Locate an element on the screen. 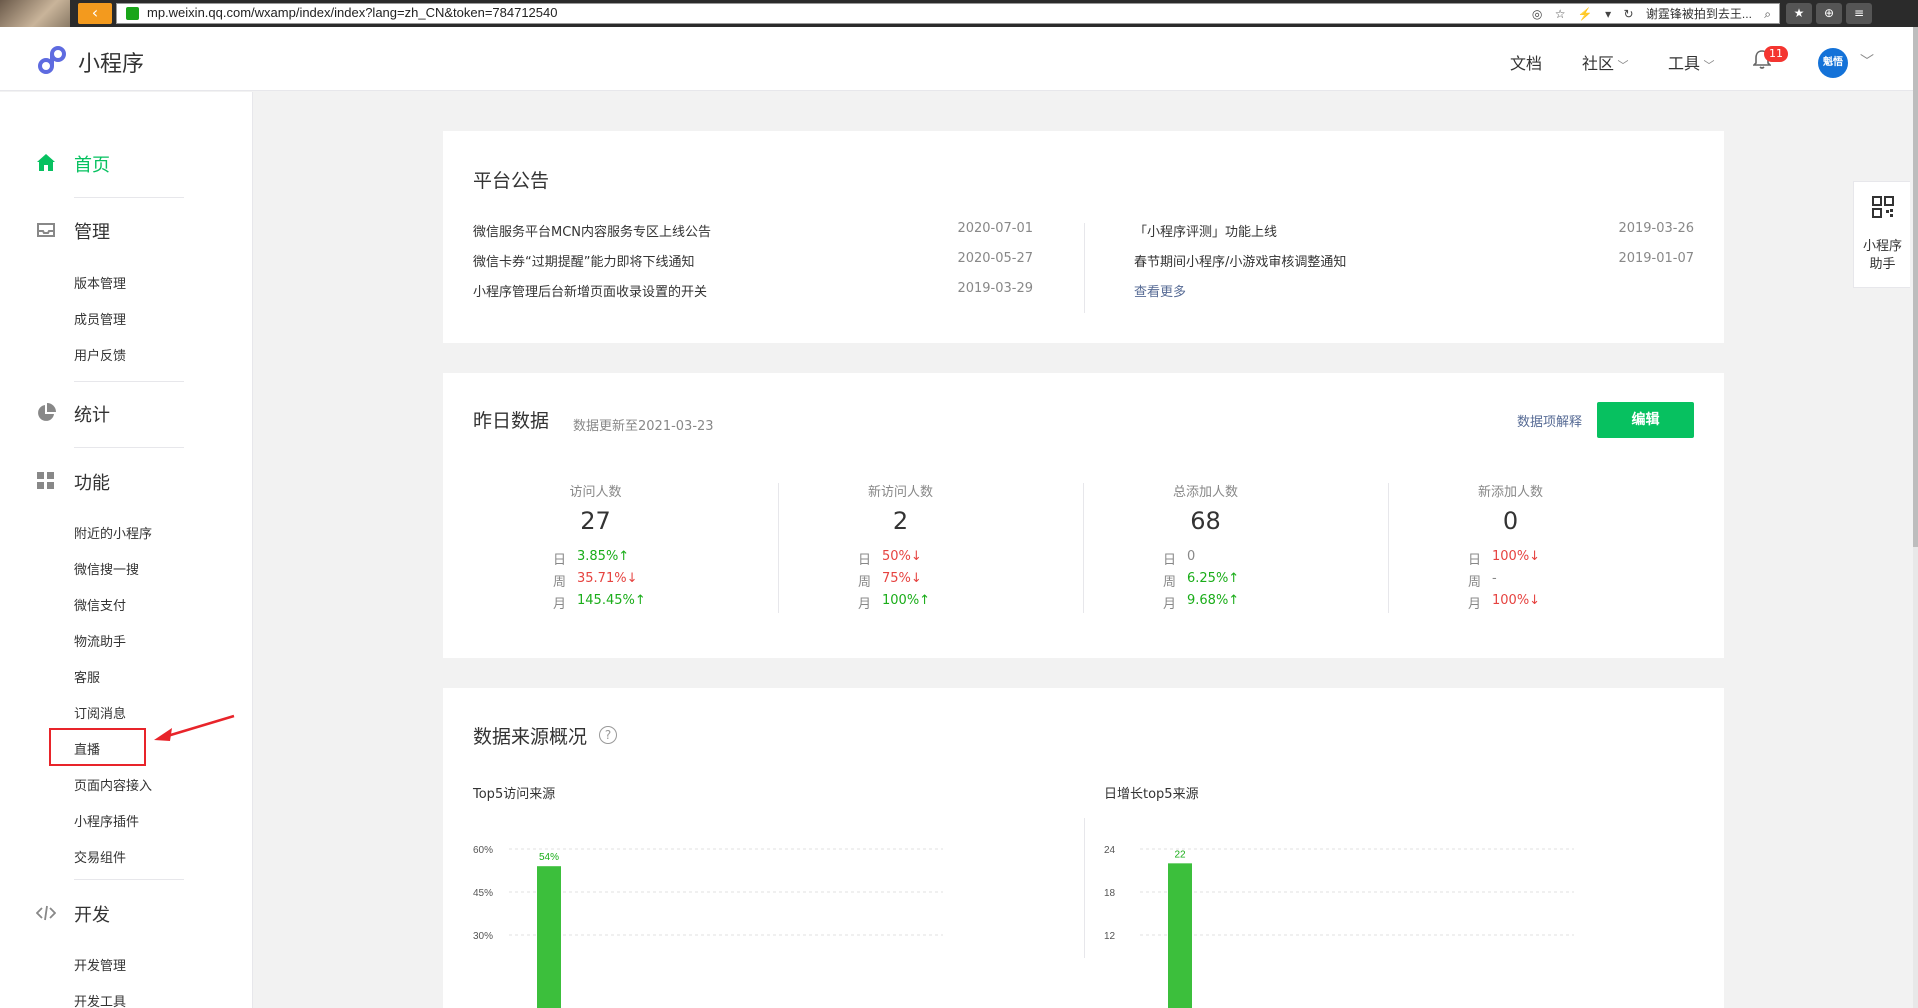 This screenshot has width=1918, height=1008. sidebar-group-label: 开发 is located at coordinates (92, 915).